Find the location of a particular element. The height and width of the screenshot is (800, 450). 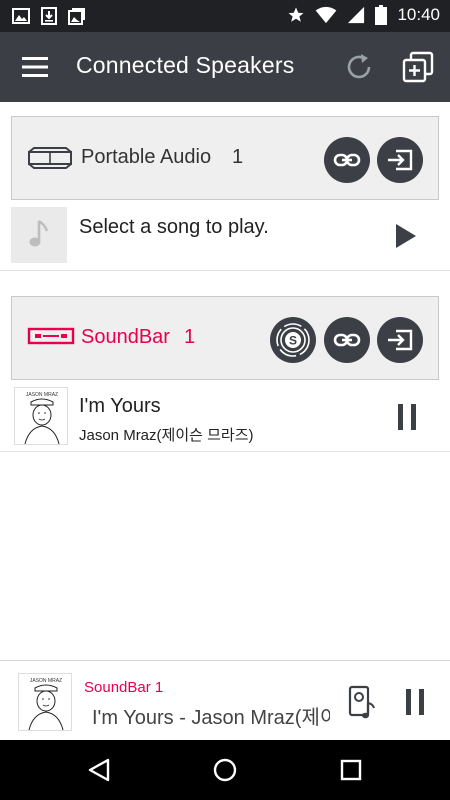

play-icon is located at coordinates (406, 236).